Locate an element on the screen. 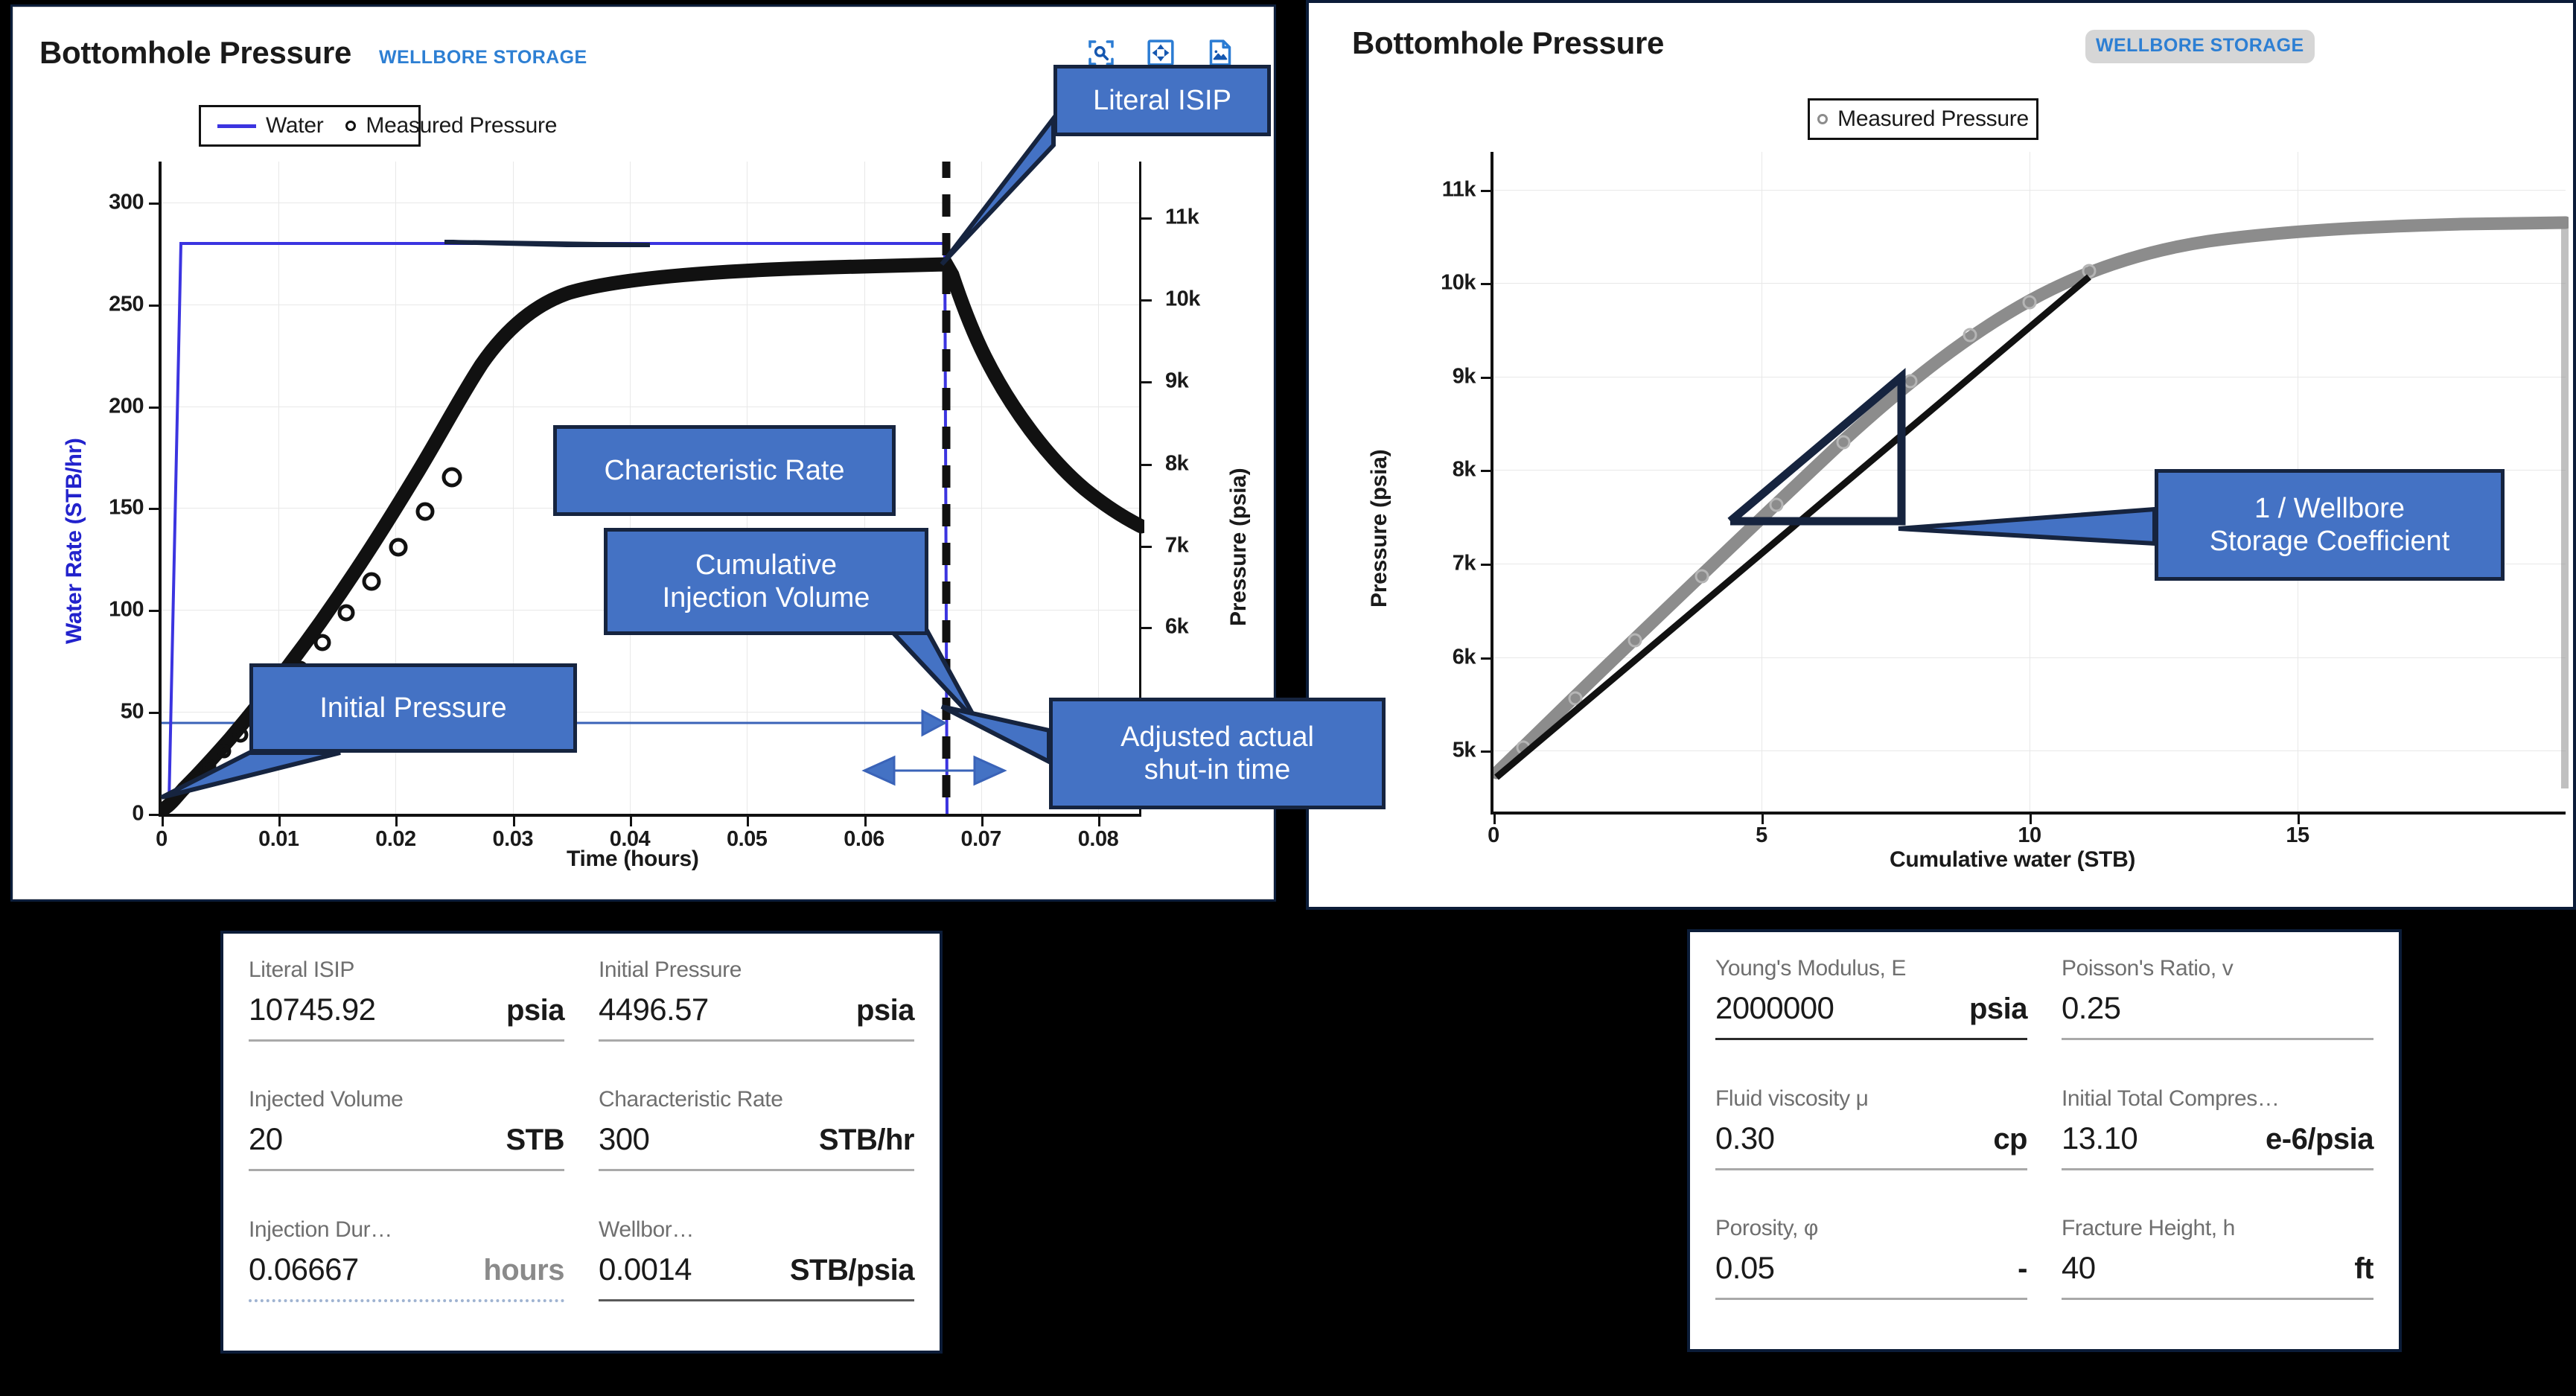 The width and height of the screenshot is (2576, 1396). callout-initial-pressure: Initial Pressure is located at coordinates (413, 708).